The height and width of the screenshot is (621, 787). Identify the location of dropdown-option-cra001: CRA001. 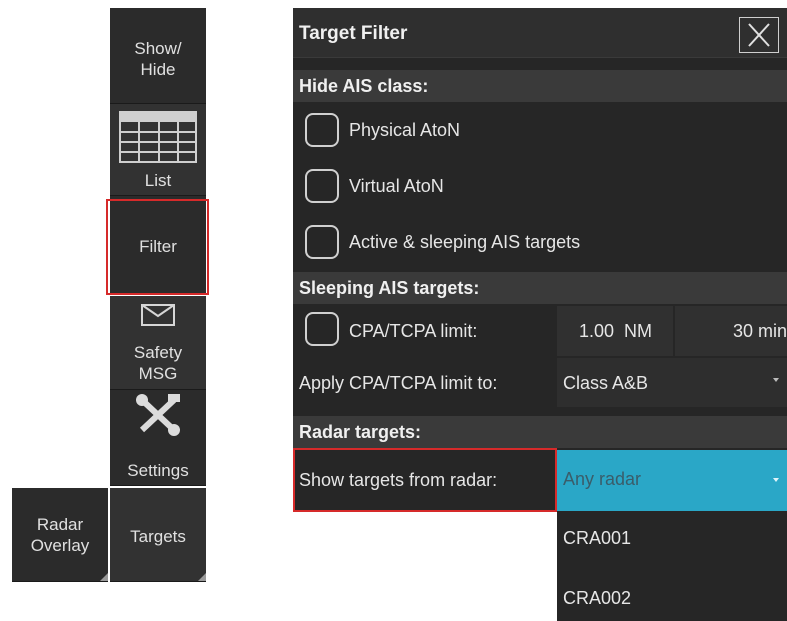
(597, 538).